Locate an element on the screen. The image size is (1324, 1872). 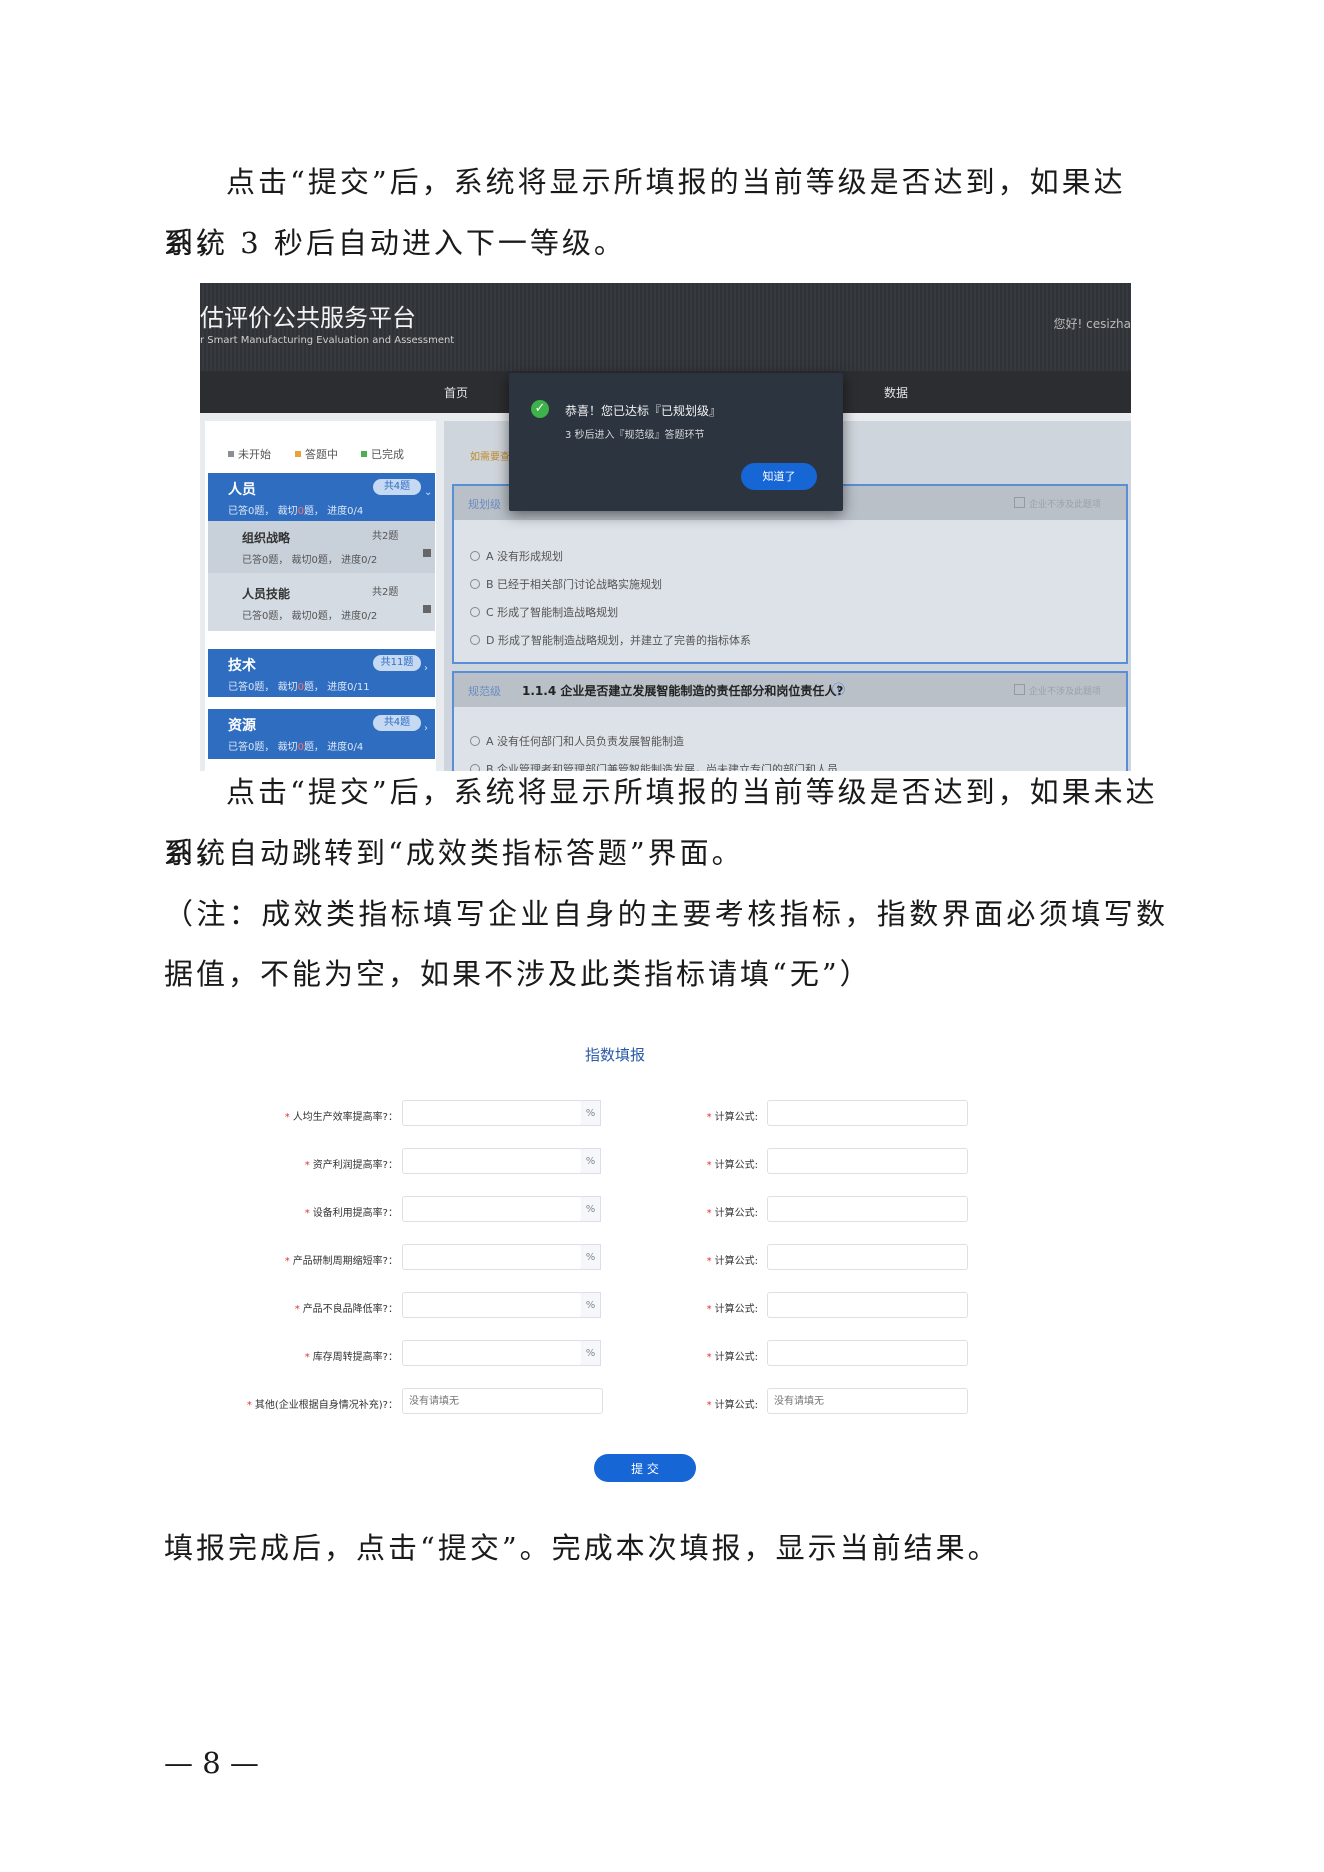
info-icon: ⓘ is located at coordinates (838, 688).